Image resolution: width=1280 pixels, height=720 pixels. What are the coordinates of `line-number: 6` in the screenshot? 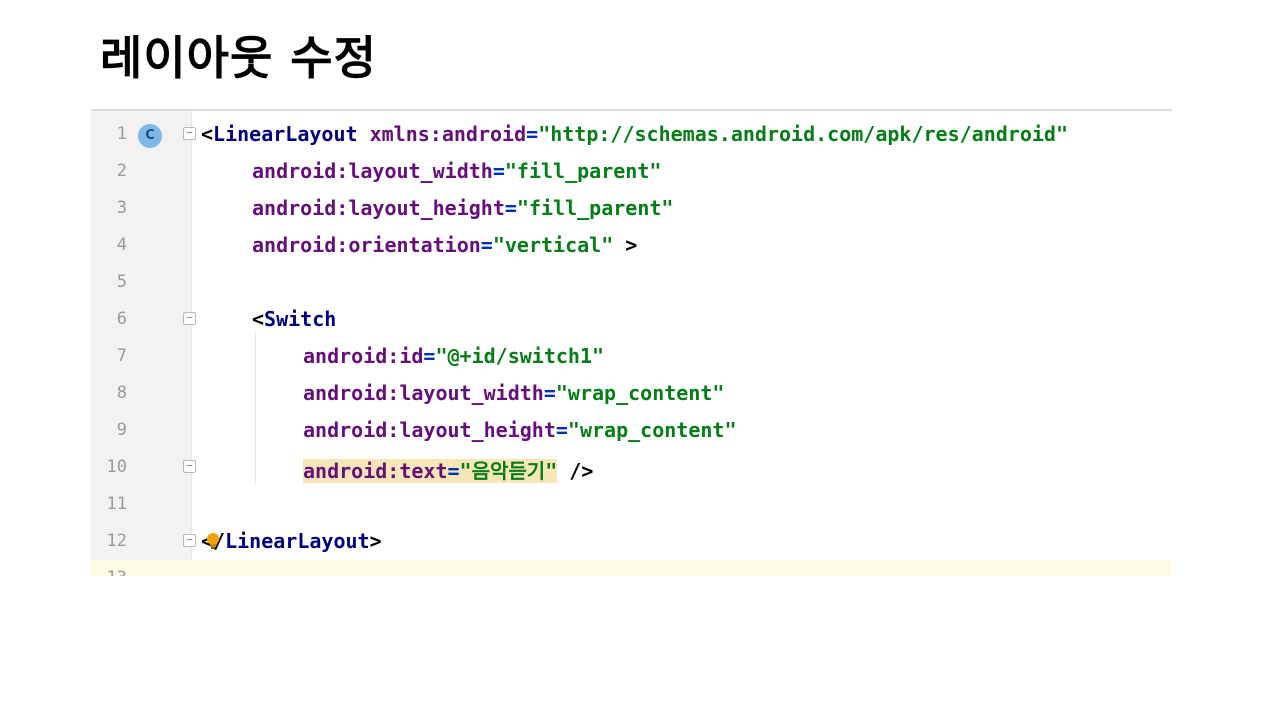 It's located at (121, 319).